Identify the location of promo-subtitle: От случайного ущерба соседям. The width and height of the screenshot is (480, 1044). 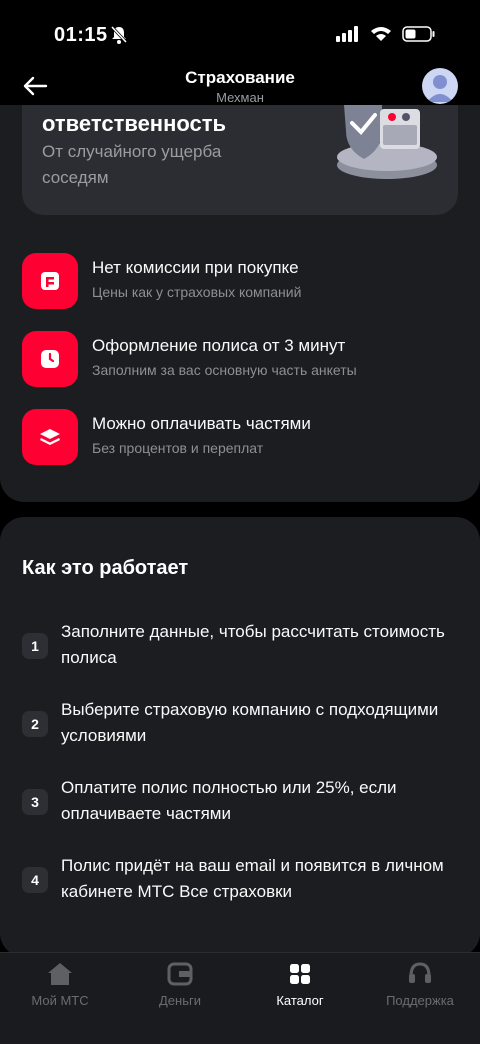
(132, 164).